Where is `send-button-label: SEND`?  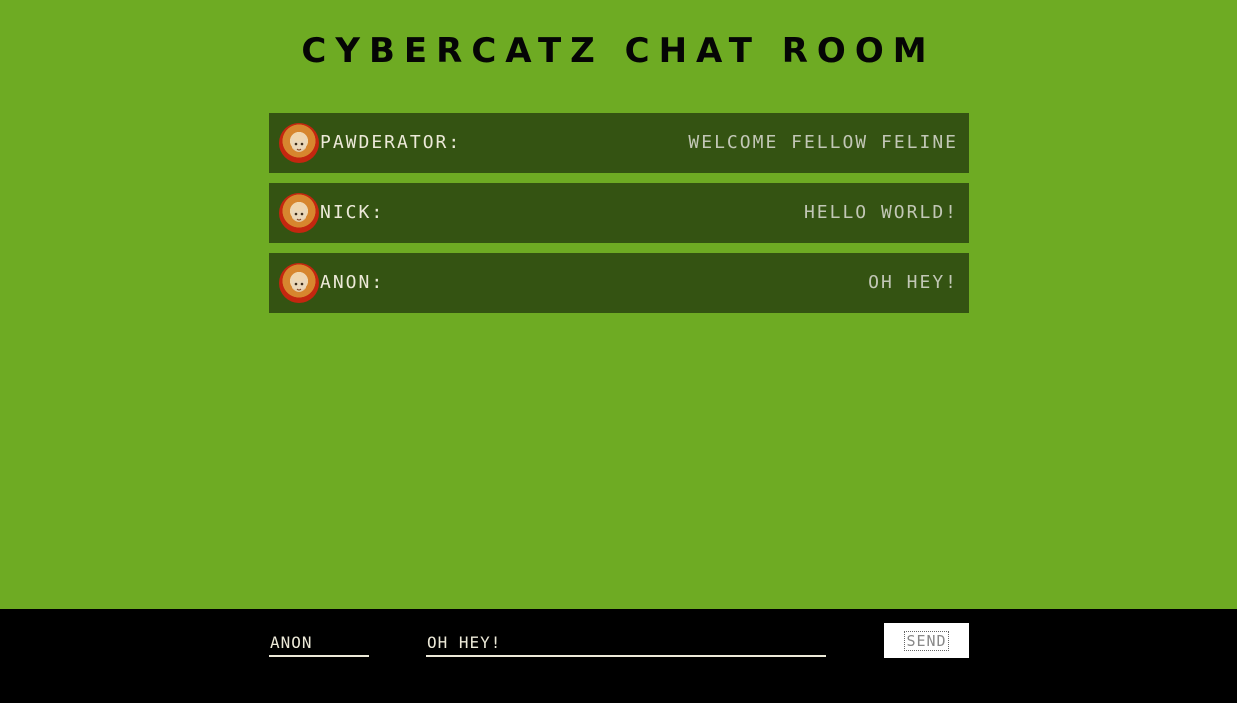 send-button-label: SEND is located at coordinates (926, 640).